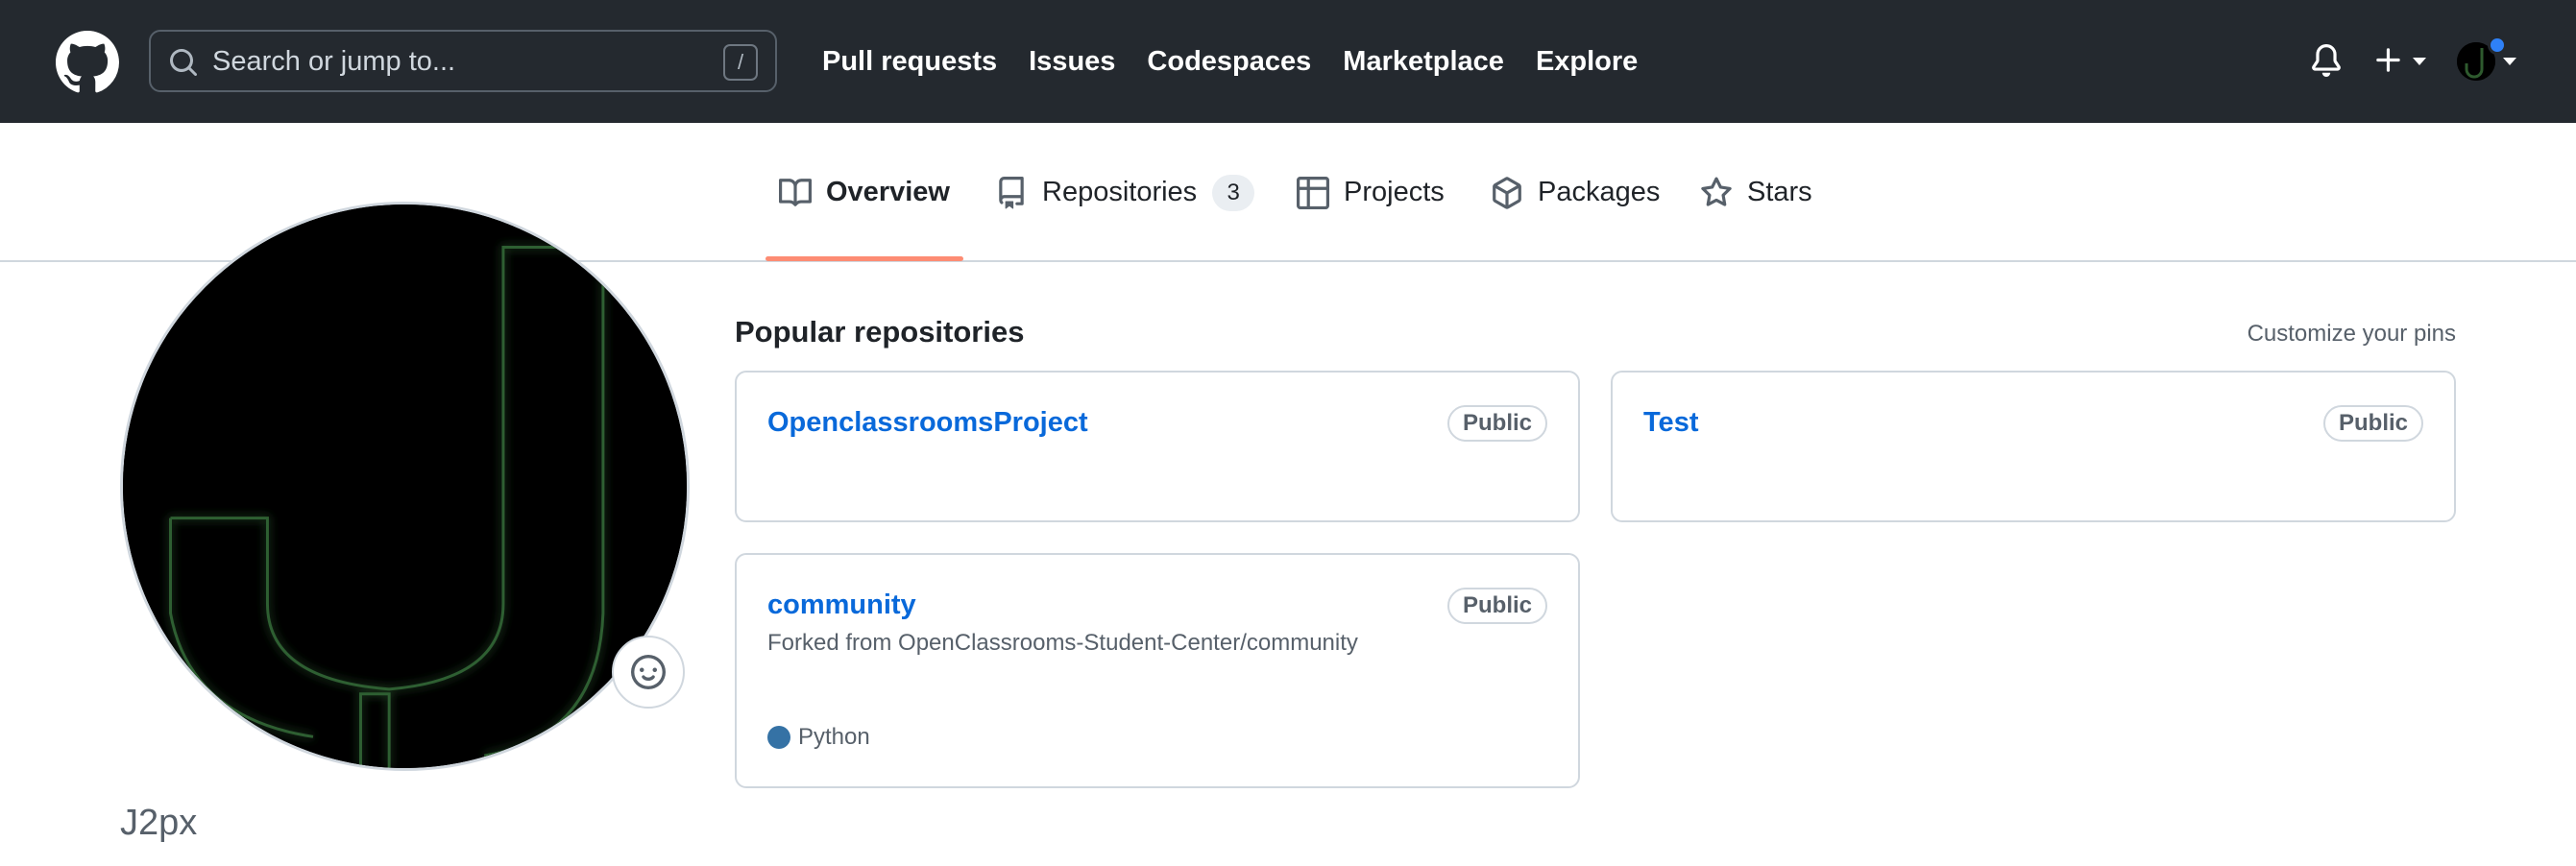  What do you see at coordinates (1120, 192) in the screenshot?
I see `tab-repositories-label: Repositories` at bounding box center [1120, 192].